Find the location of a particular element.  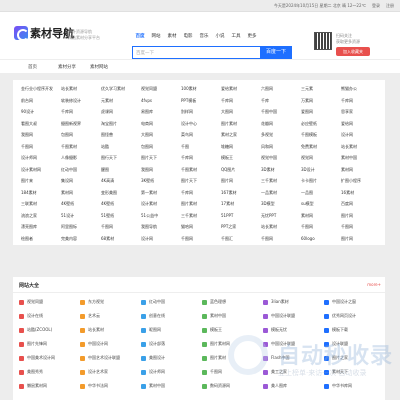

site-link: 设计艺术家 is located at coordinates (94, 372).